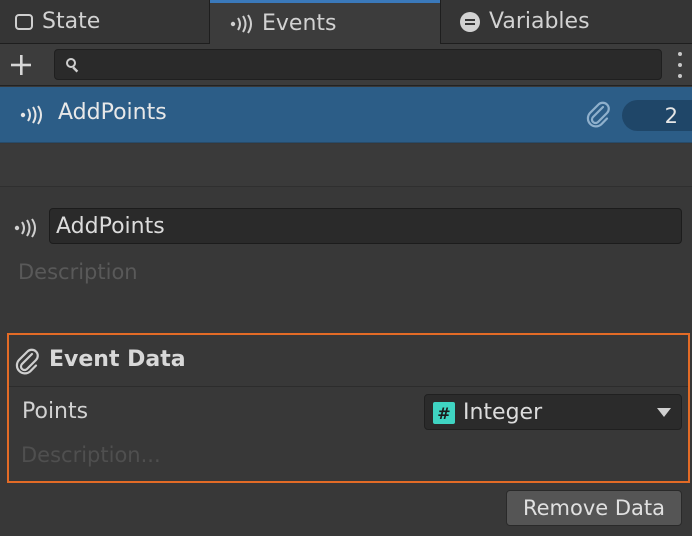 The height and width of the screenshot is (536, 692). I want to click on event-data-header: Event Data, so click(348, 361).